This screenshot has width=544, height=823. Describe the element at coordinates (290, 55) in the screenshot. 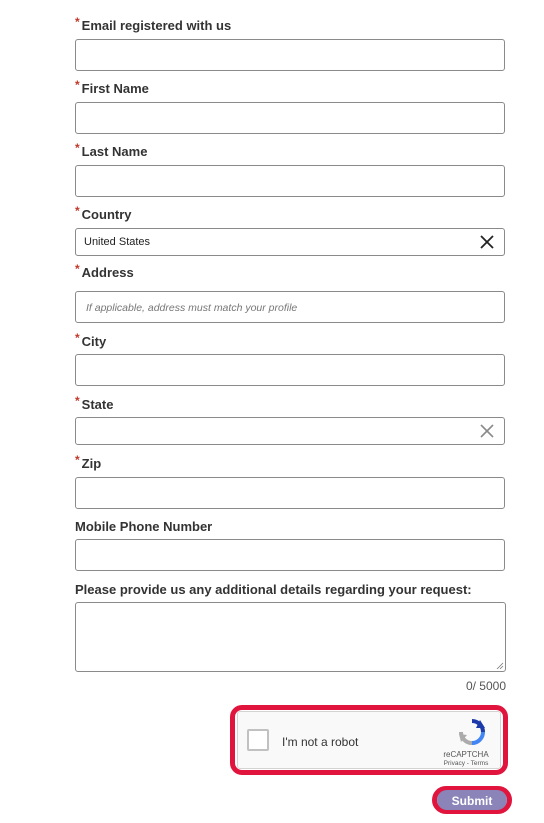

I see `email-input` at that location.